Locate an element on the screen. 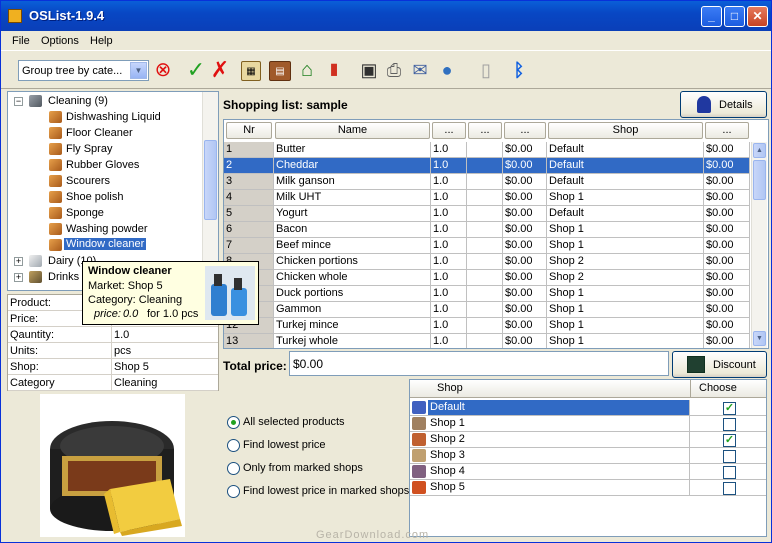 This screenshot has width=772, height=543. table-row: 12 Turkej mince 1.0 $0.00 Shop 1 $0.00 is located at coordinates (487, 326).